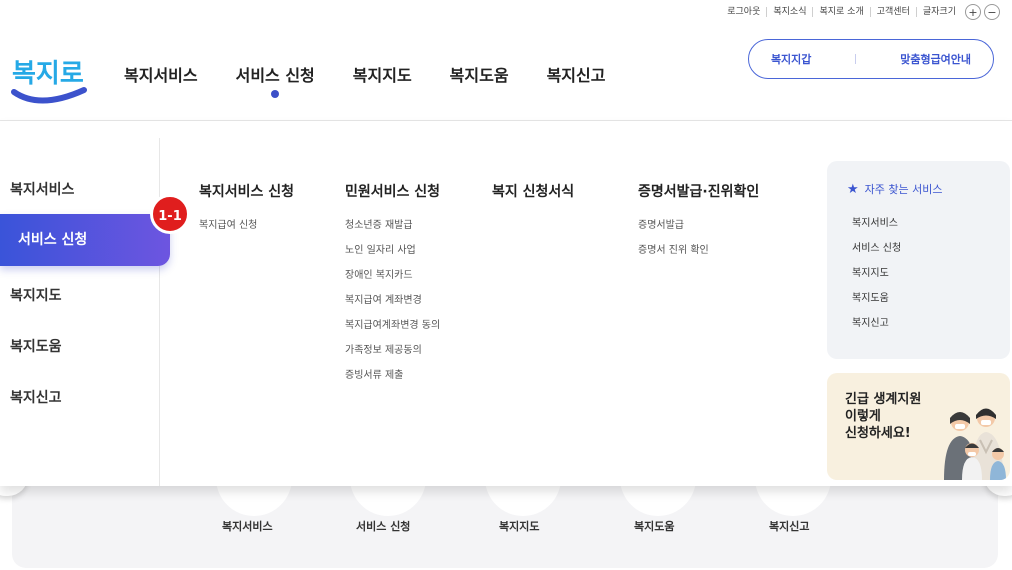  What do you see at coordinates (892, 416) in the screenshot?
I see `emergency-banner-text: 긴급 생계지원 이렇게 신청하세요!` at bounding box center [892, 416].